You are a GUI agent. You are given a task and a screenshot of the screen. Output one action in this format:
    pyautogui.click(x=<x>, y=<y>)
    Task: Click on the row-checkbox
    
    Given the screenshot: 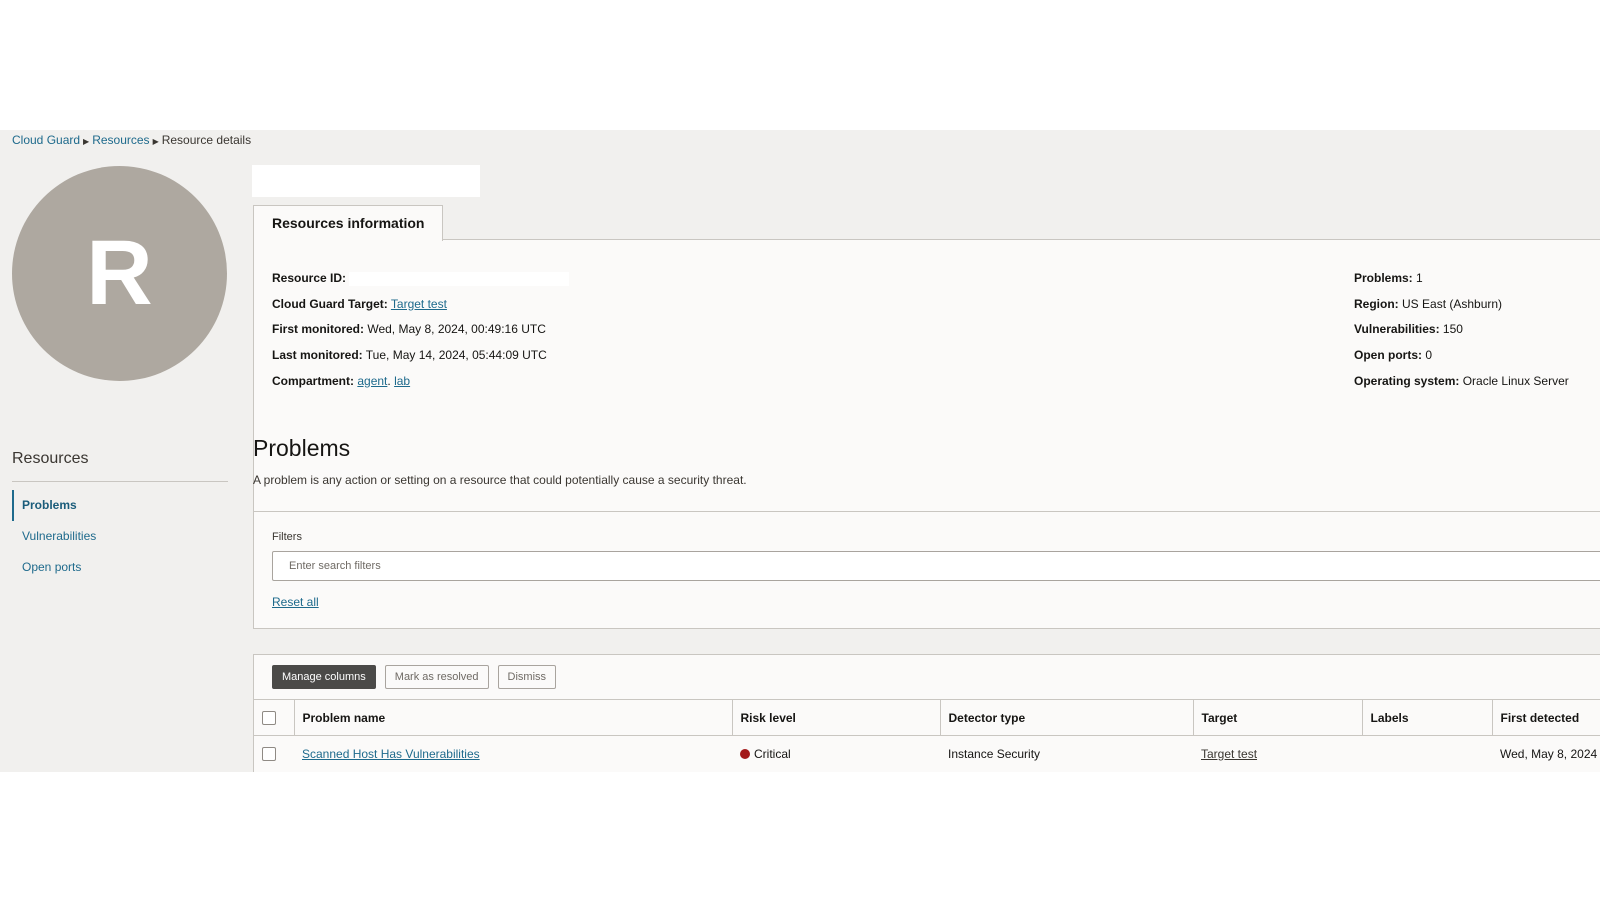 What is the action you would take?
    pyautogui.click(x=269, y=754)
    